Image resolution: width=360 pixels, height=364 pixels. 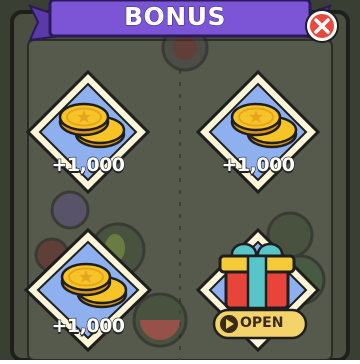 What do you see at coordinates (180, 21) in the screenshot?
I see `title-banner` at bounding box center [180, 21].